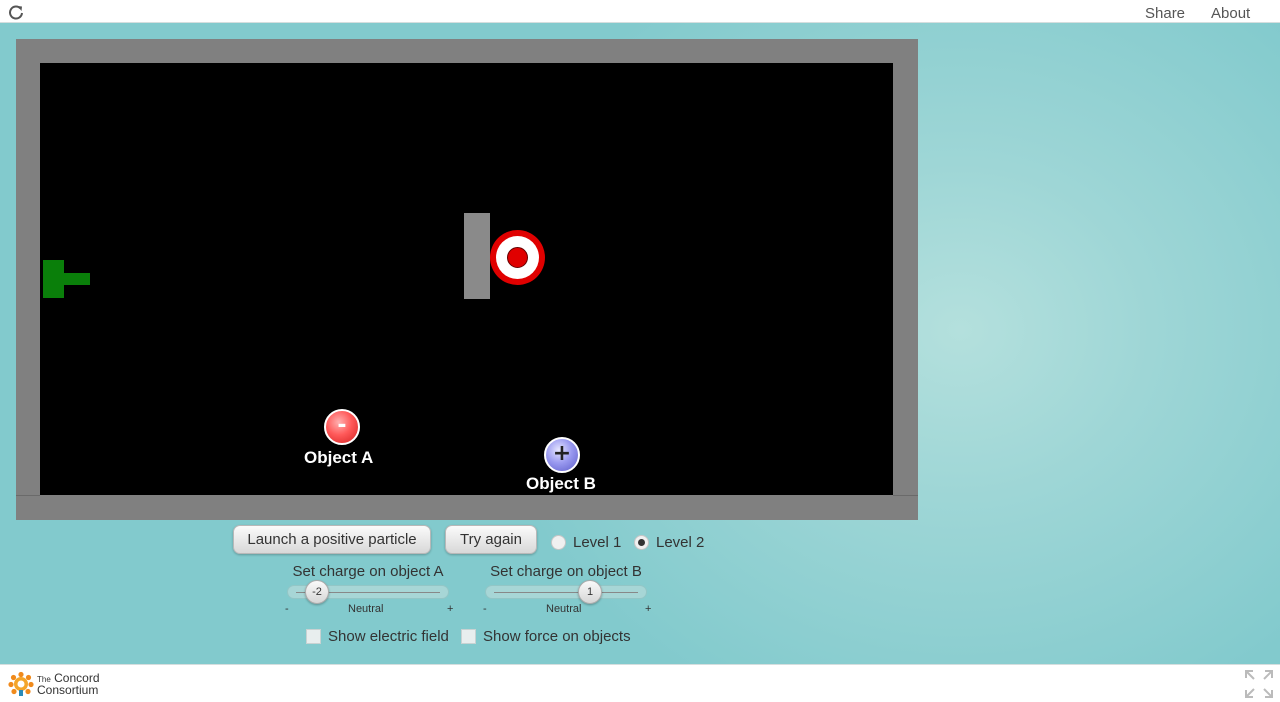 Image resolution: width=1280 pixels, height=702 pixels. I want to click on launcher-barrel, so click(77, 279).